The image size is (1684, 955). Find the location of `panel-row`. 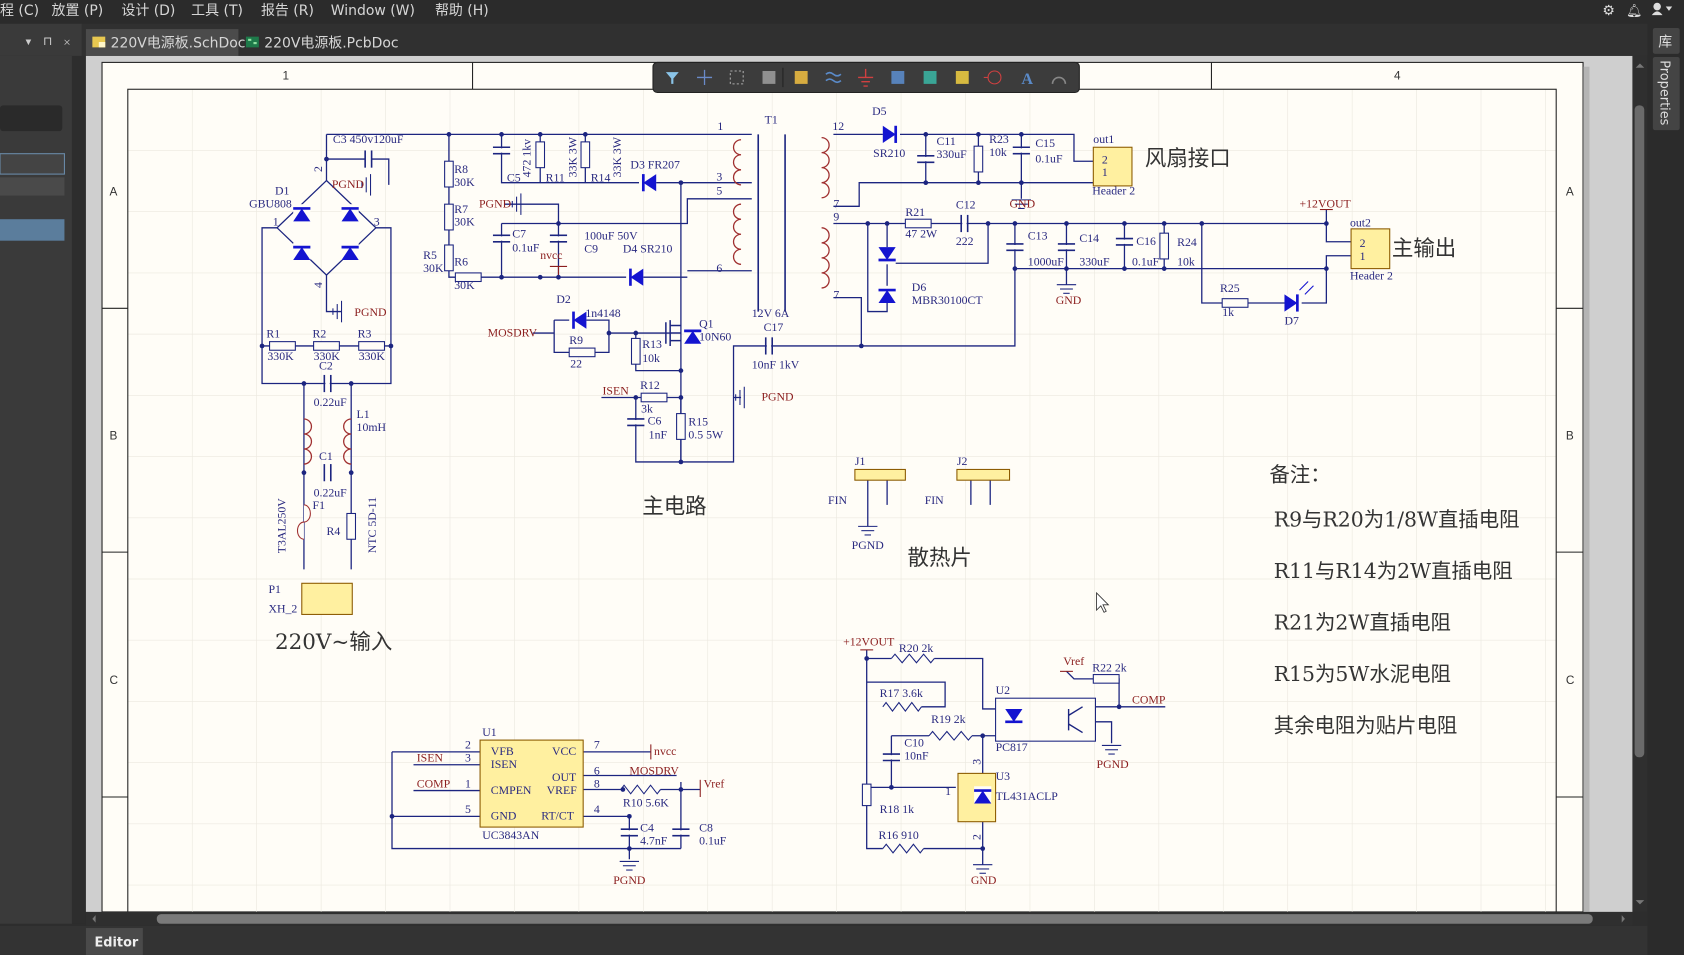

panel-row is located at coordinates (32, 186).